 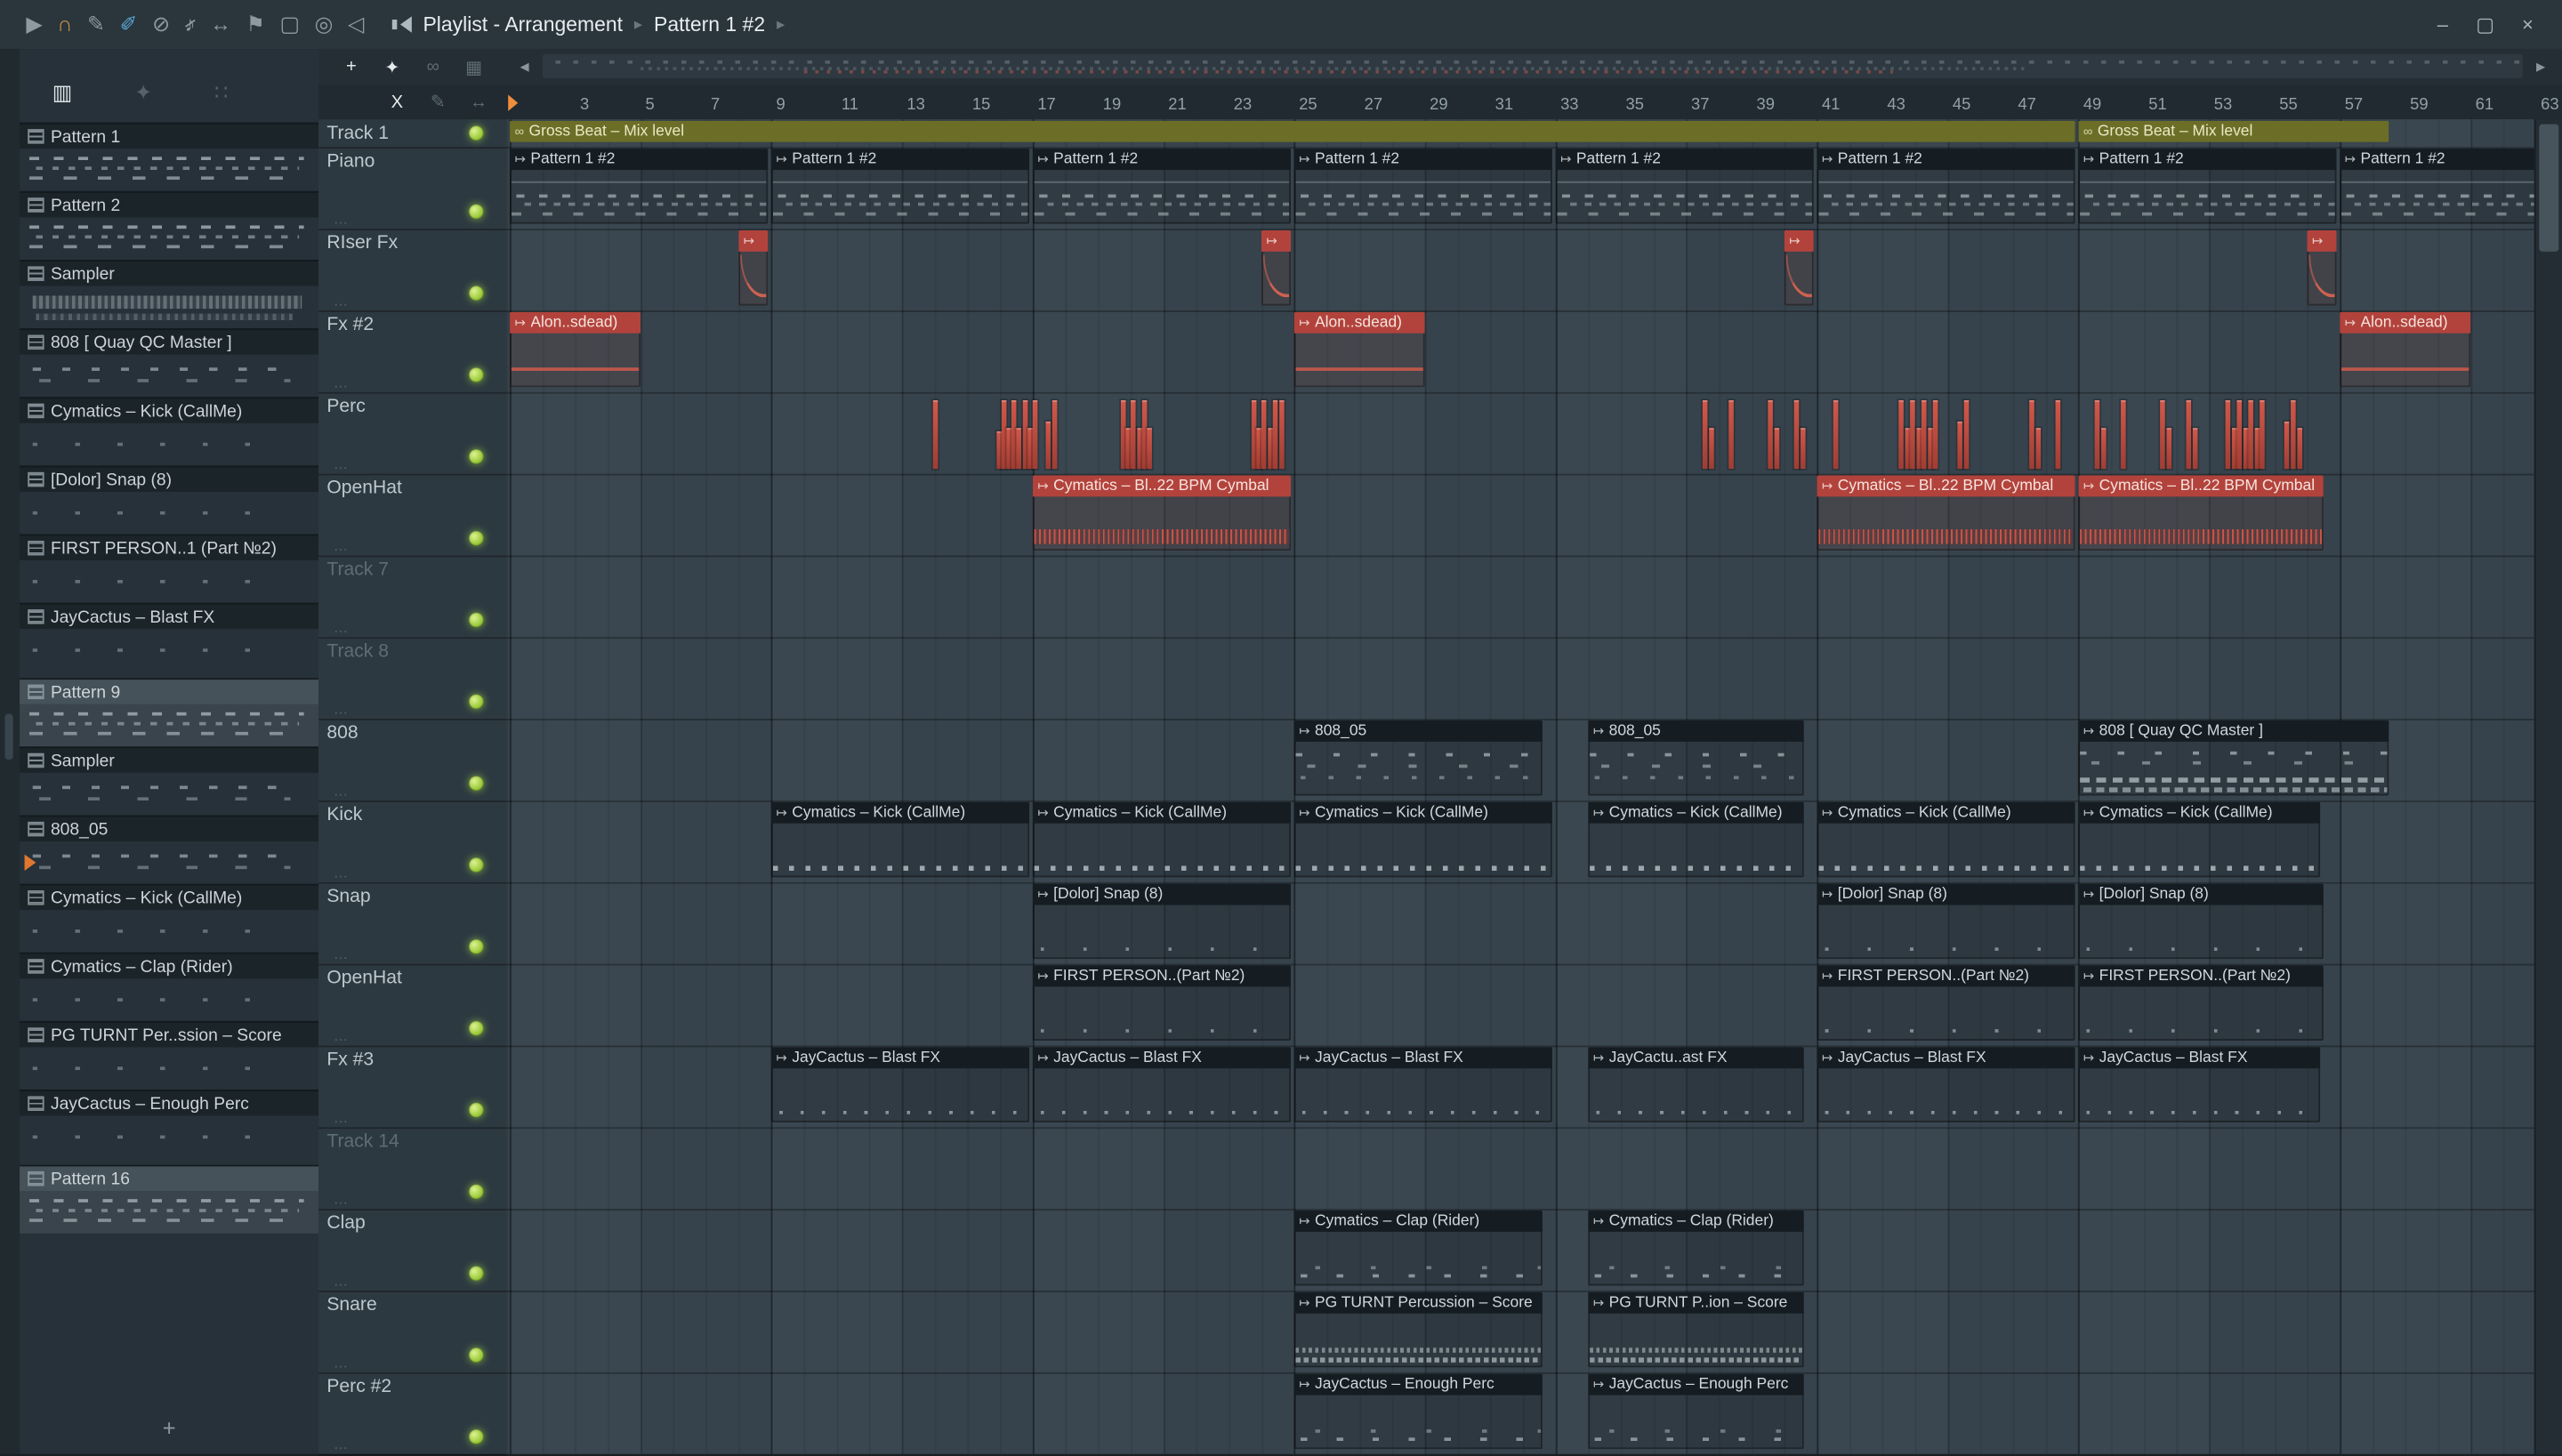 What do you see at coordinates (397, 102) in the screenshot?
I see `cut-tool-button: X` at bounding box center [397, 102].